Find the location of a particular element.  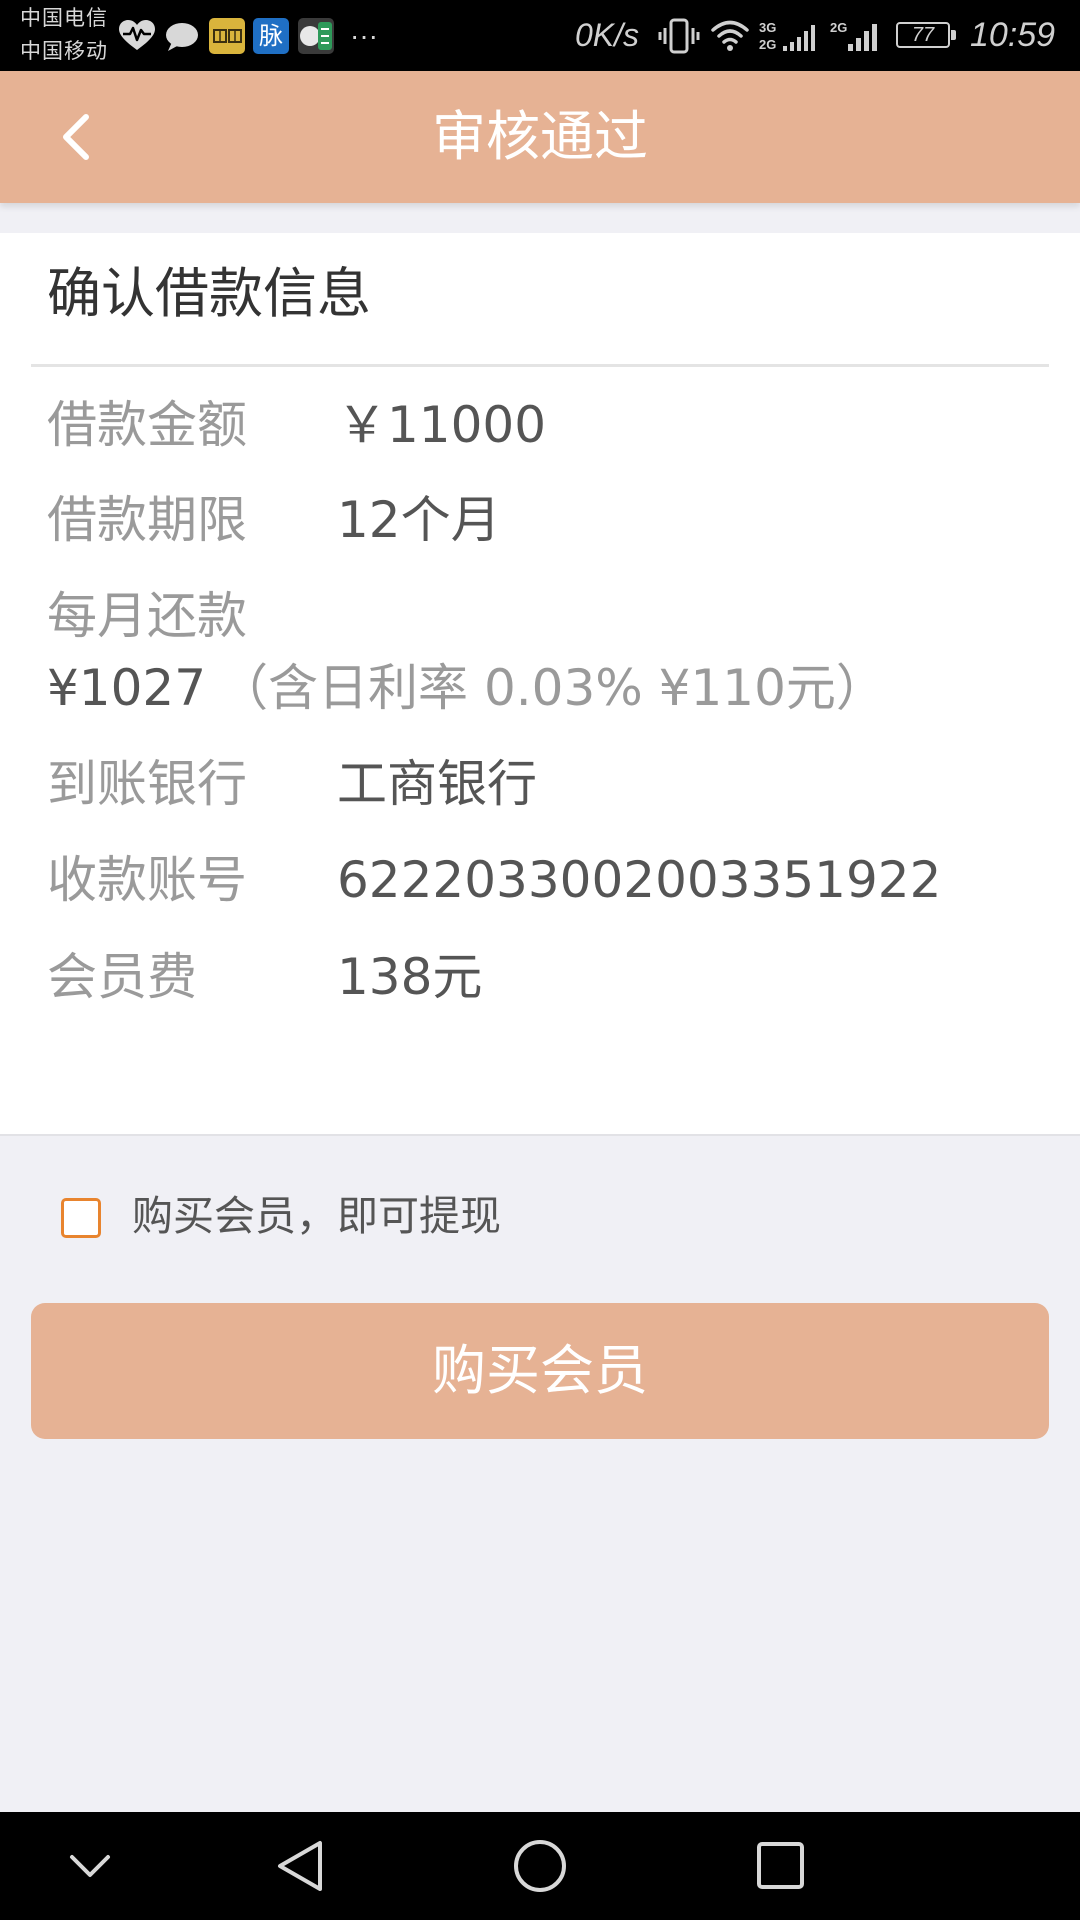

wifi-icon is located at coordinates (730, 35).